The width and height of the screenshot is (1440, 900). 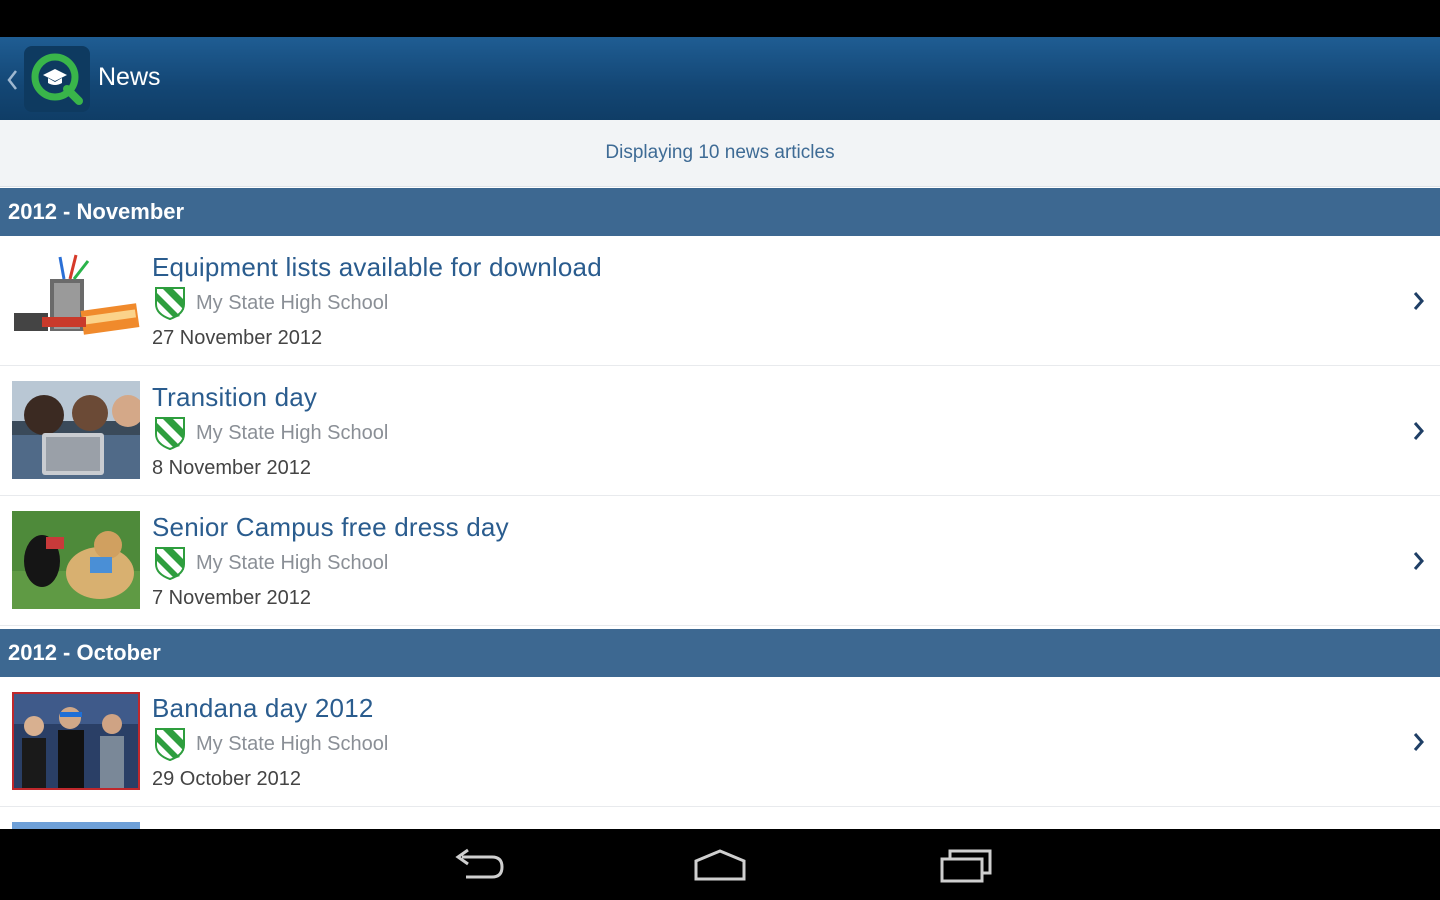 I want to click on app-logo, so click(x=57, y=79).